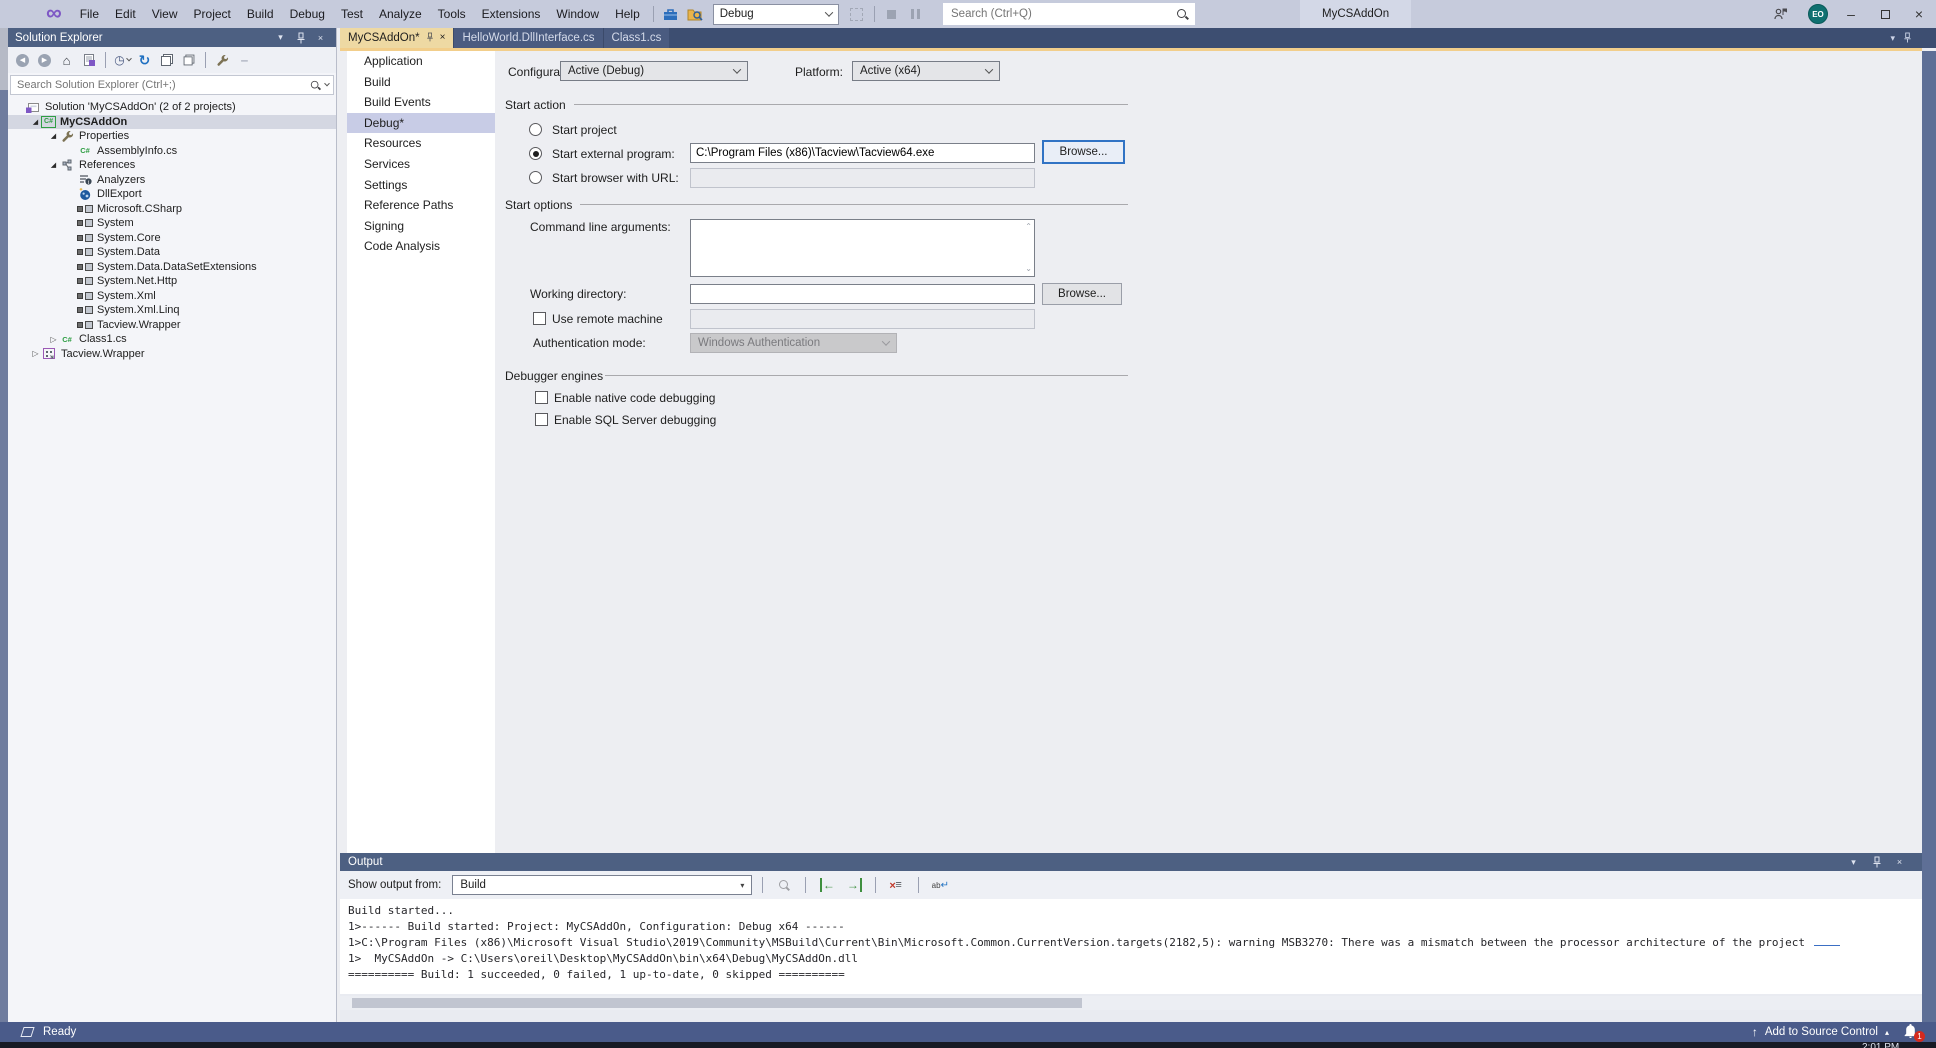  I want to click on platform-dropdown: Active (x64), so click(926, 71).